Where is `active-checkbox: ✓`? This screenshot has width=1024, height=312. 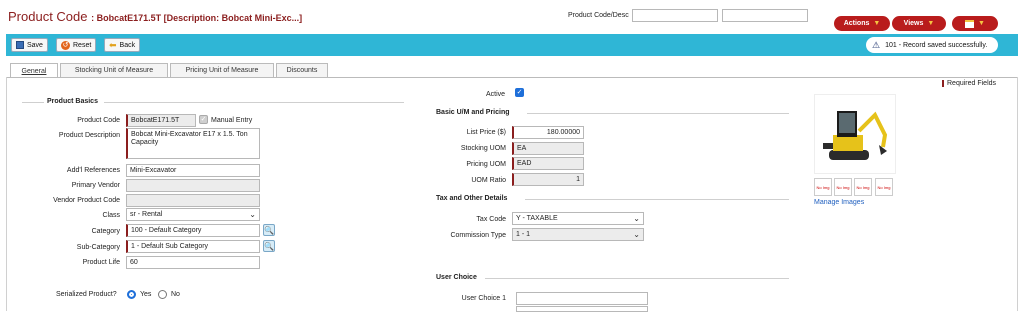 active-checkbox: ✓ is located at coordinates (519, 92).